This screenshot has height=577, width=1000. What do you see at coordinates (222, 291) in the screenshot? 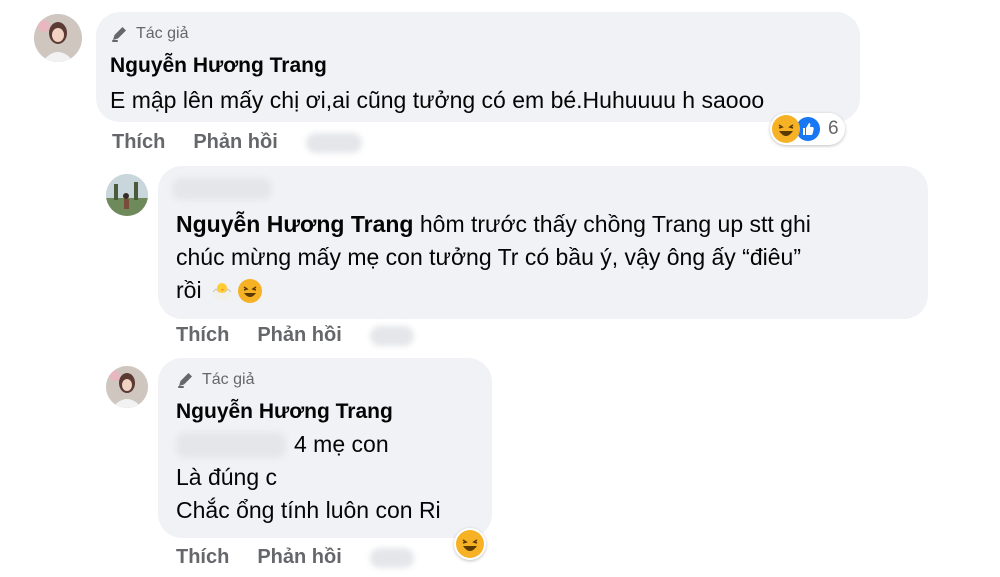
I see `chick-icon` at bounding box center [222, 291].